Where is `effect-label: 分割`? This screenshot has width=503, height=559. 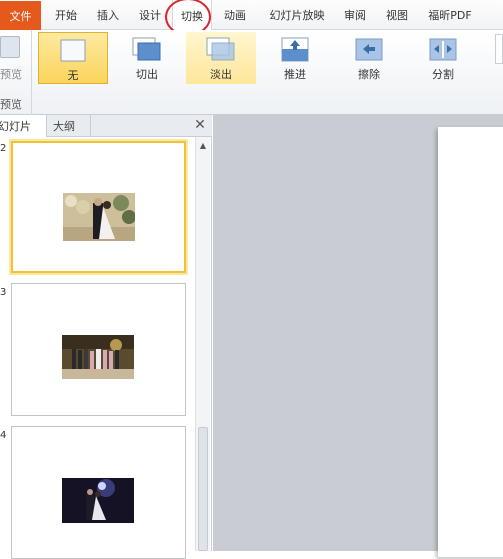 effect-label: 分割 is located at coordinates (443, 74).